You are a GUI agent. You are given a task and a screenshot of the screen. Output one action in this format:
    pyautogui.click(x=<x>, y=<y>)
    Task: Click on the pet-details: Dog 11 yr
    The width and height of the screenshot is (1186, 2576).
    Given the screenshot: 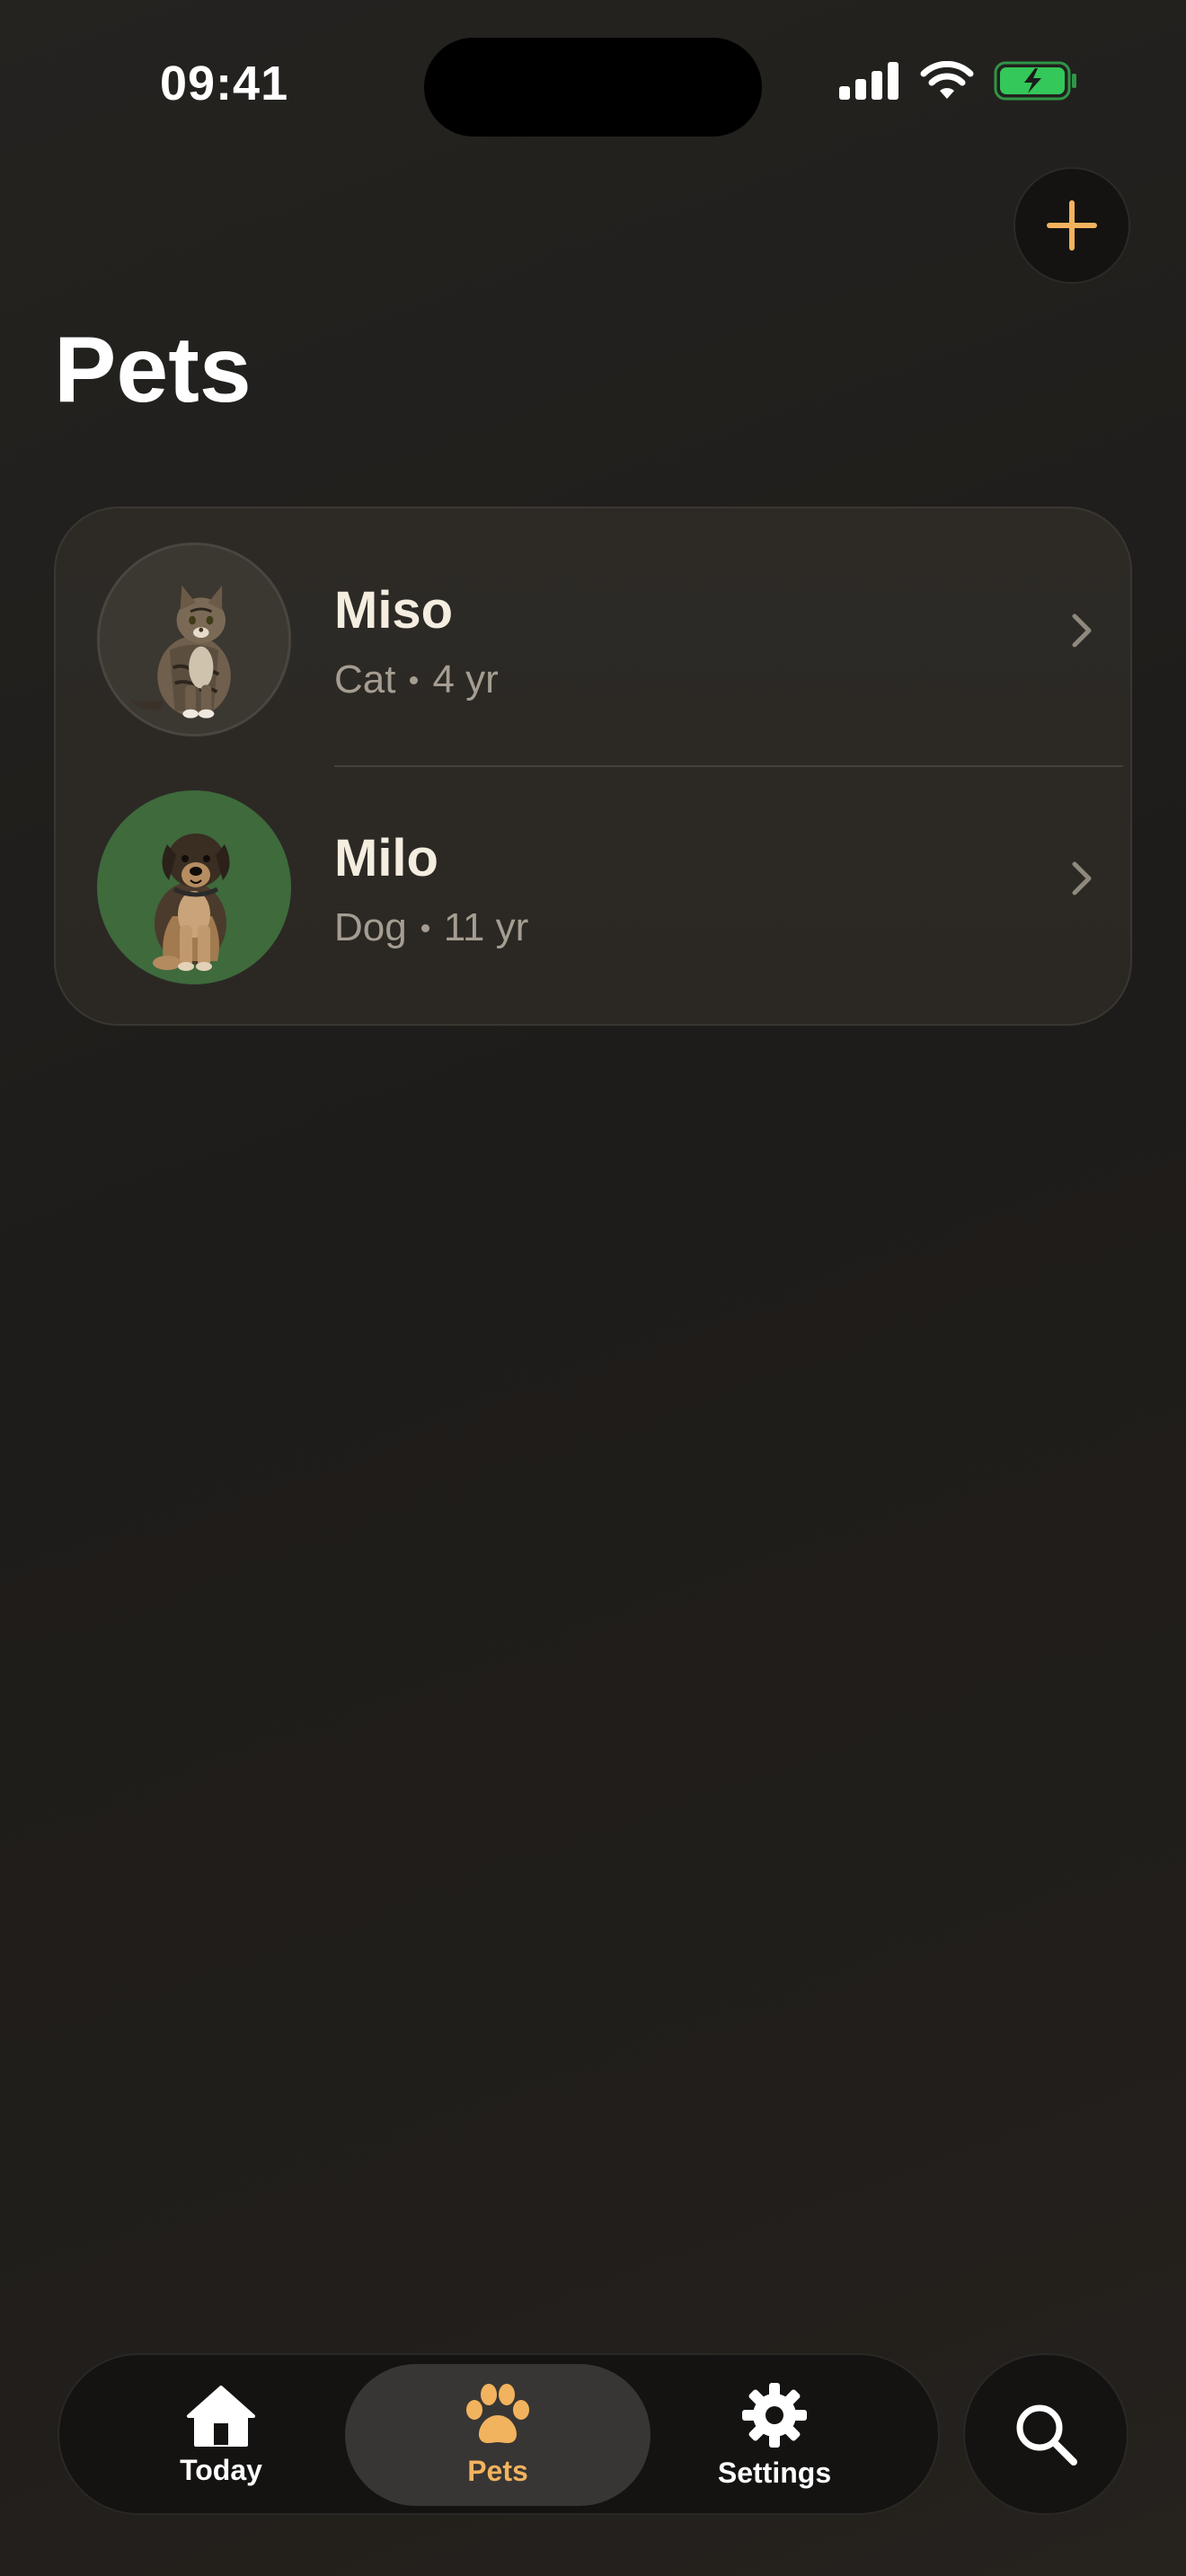 What is the action you would take?
    pyautogui.click(x=431, y=927)
    